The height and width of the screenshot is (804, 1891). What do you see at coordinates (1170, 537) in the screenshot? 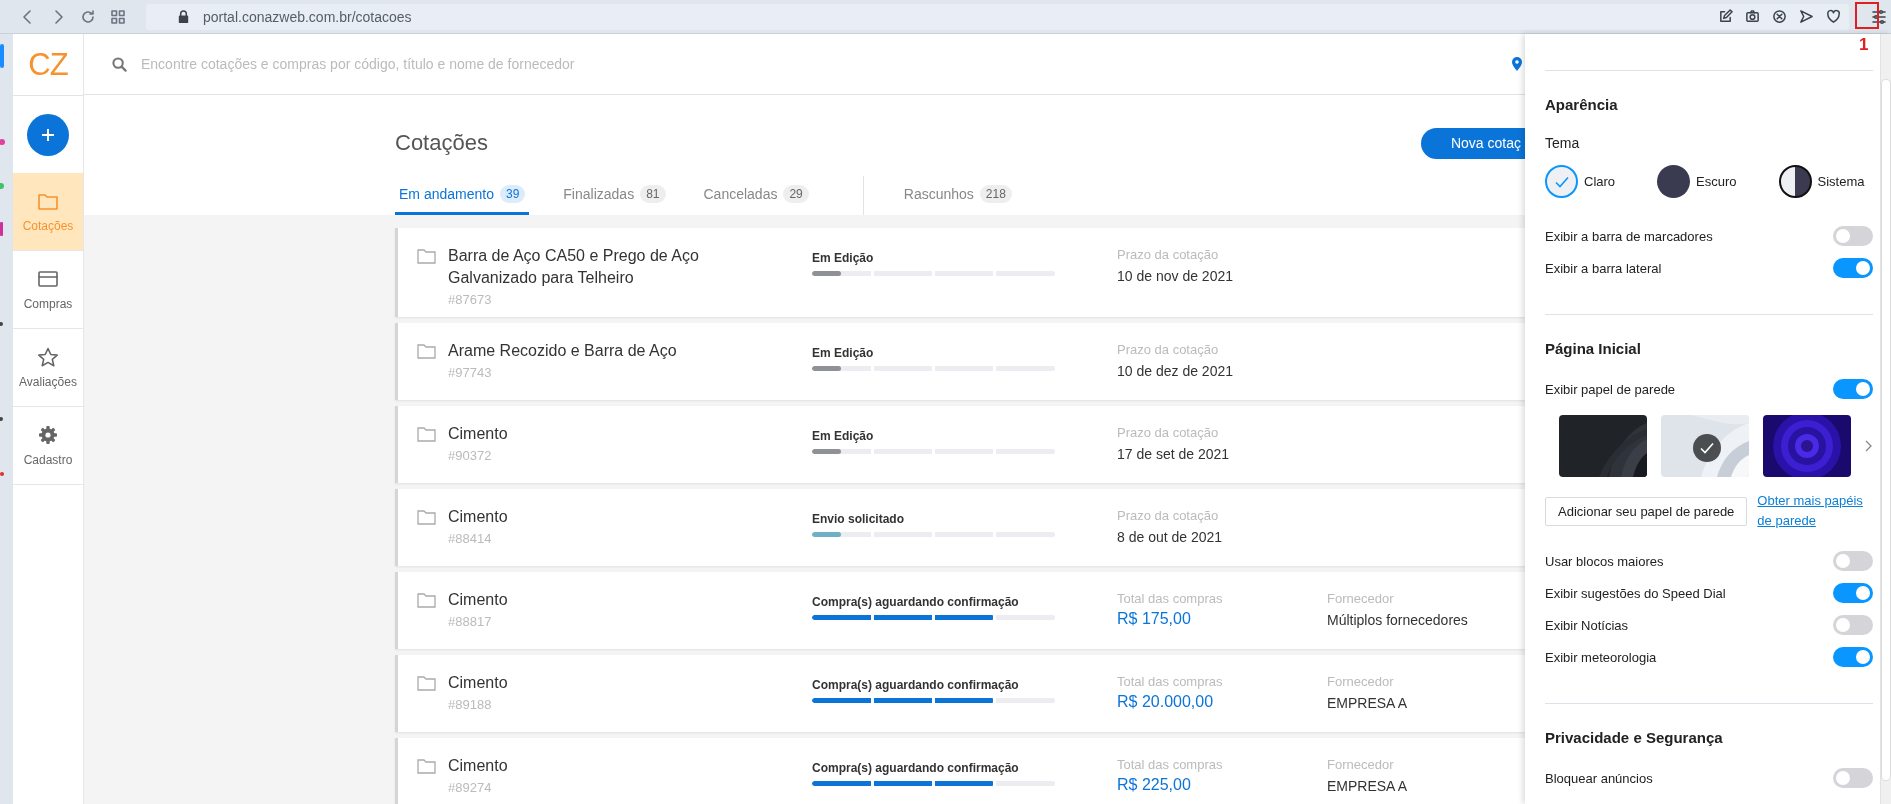
I see `deadline-date: 8 de out de 2021` at bounding box center [1170, 537].